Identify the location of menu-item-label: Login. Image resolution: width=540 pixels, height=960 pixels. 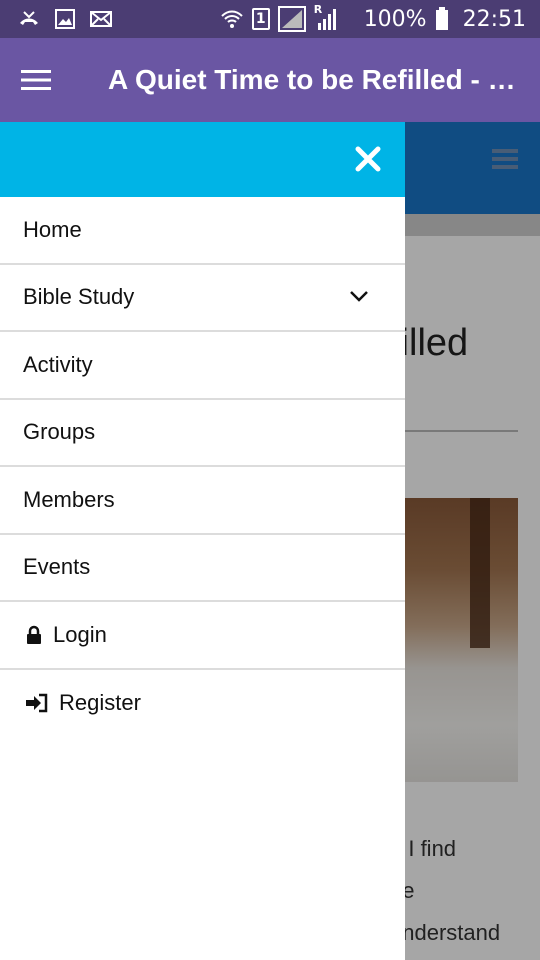
(80, 634).